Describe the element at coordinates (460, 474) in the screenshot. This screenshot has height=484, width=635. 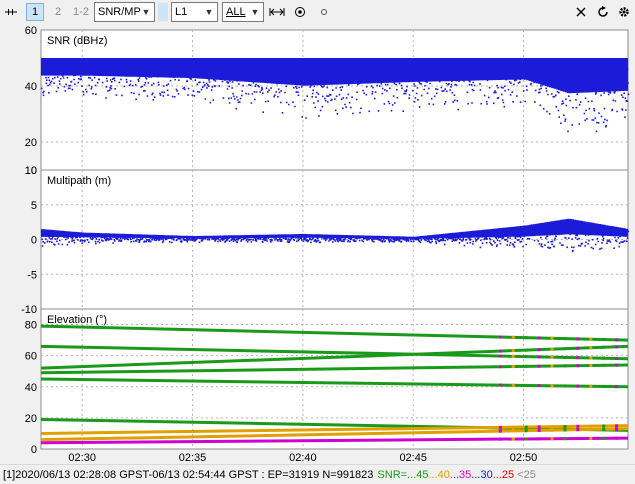
I see `snr-level-2: ...35` at that location.